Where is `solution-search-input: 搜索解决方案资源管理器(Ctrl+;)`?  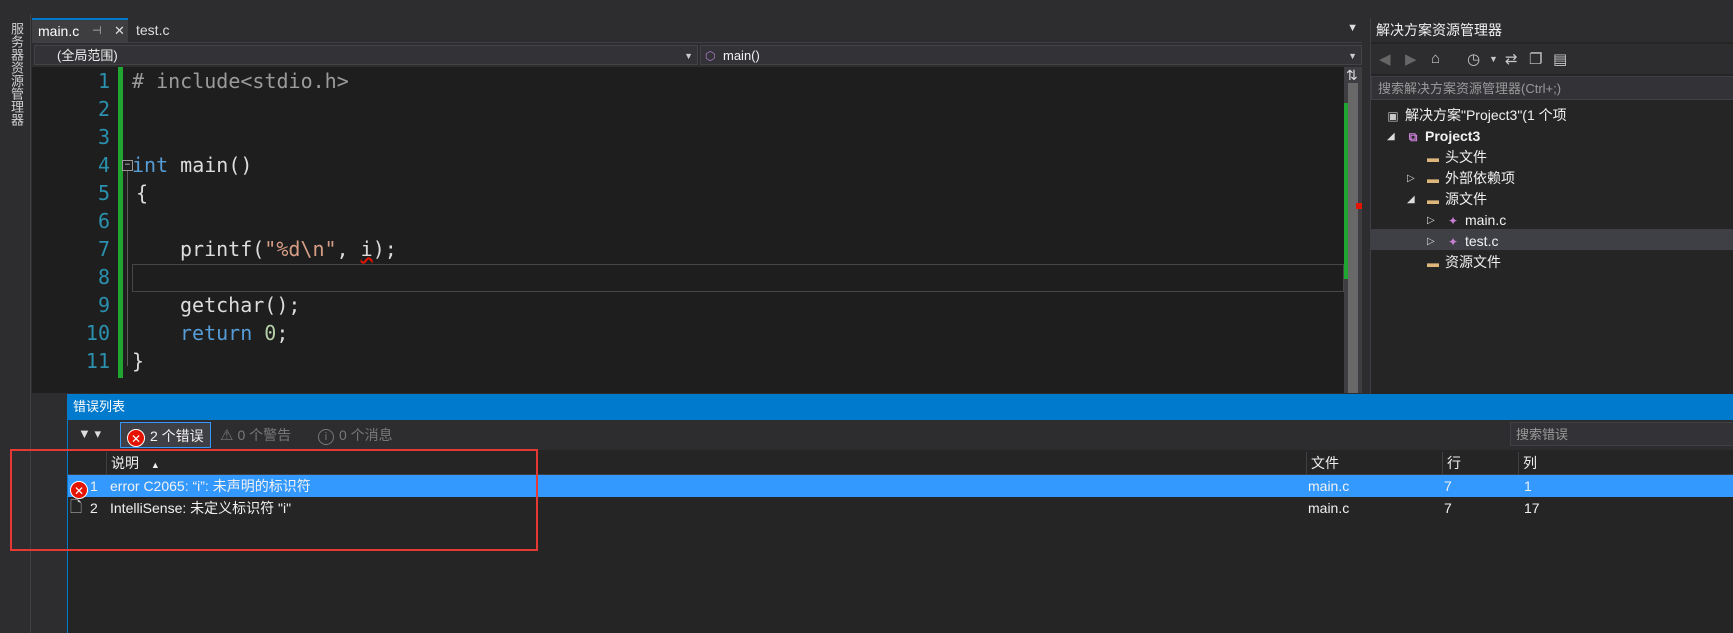
solution-search-input: 搜索解决方案资源管理器(Ctrl+;) is located at coordinates (1552, 88).